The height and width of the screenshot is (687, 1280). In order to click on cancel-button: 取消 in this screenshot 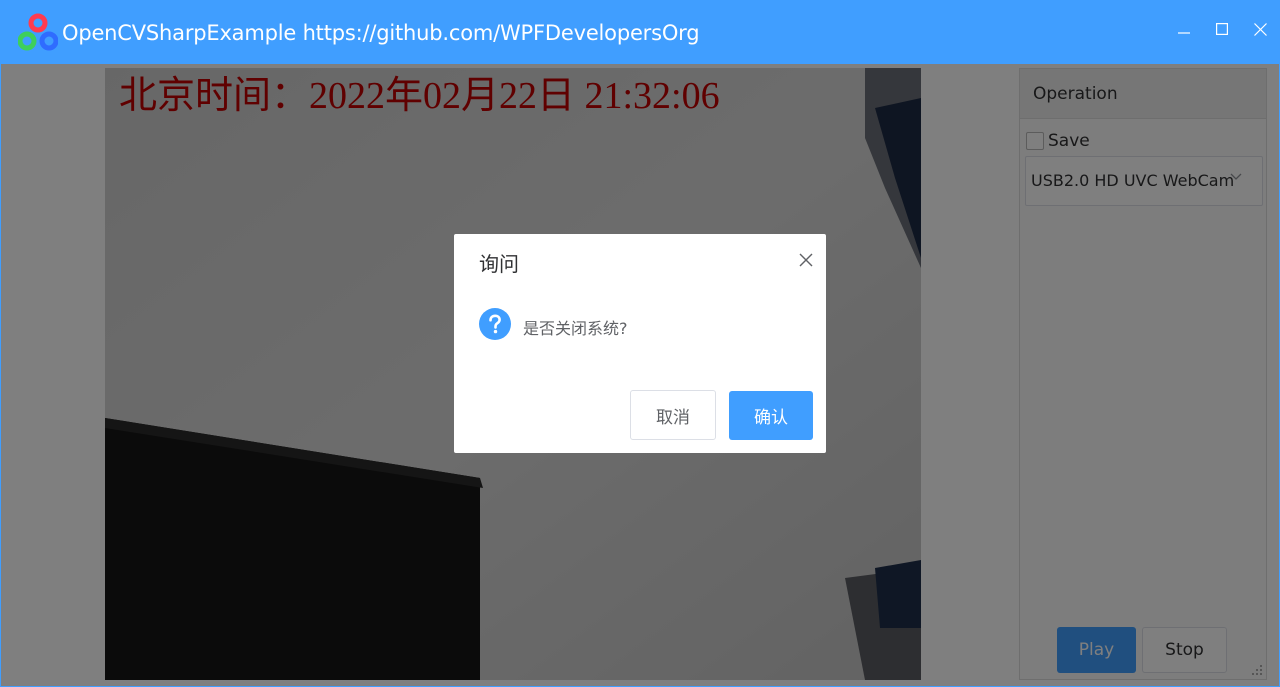, I will do `click(673, 415)`.